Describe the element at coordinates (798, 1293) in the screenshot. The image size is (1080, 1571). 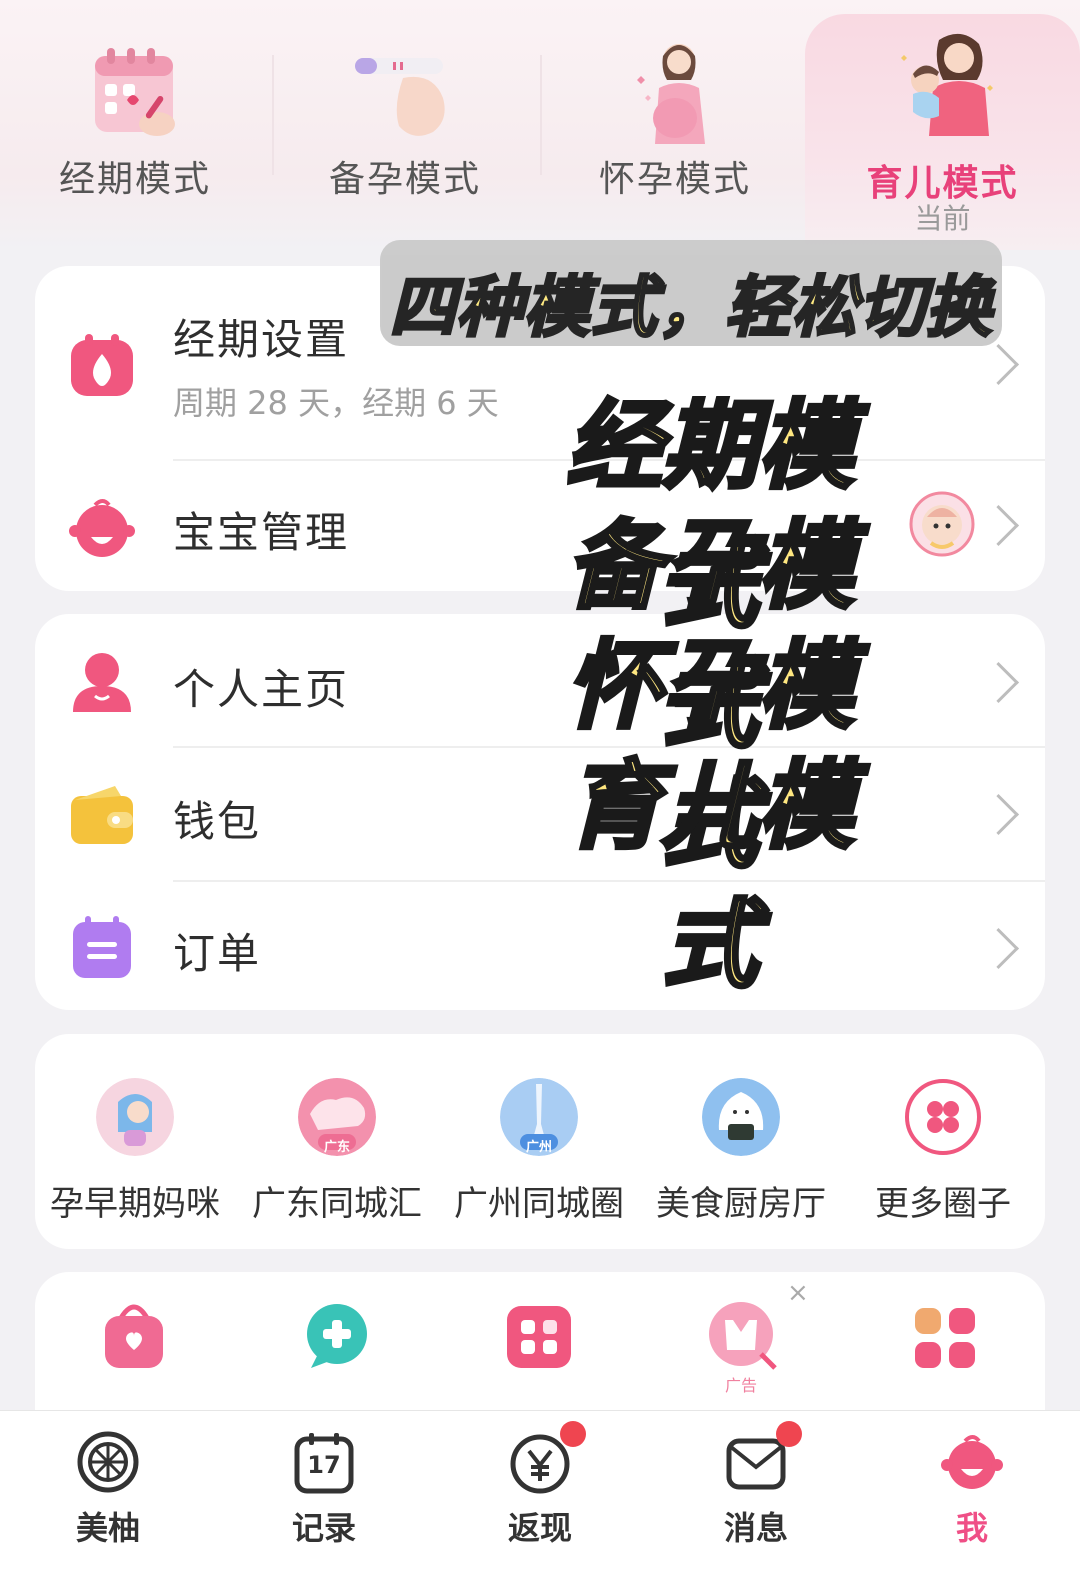
I see `close-ad-icon: ×` at that location.